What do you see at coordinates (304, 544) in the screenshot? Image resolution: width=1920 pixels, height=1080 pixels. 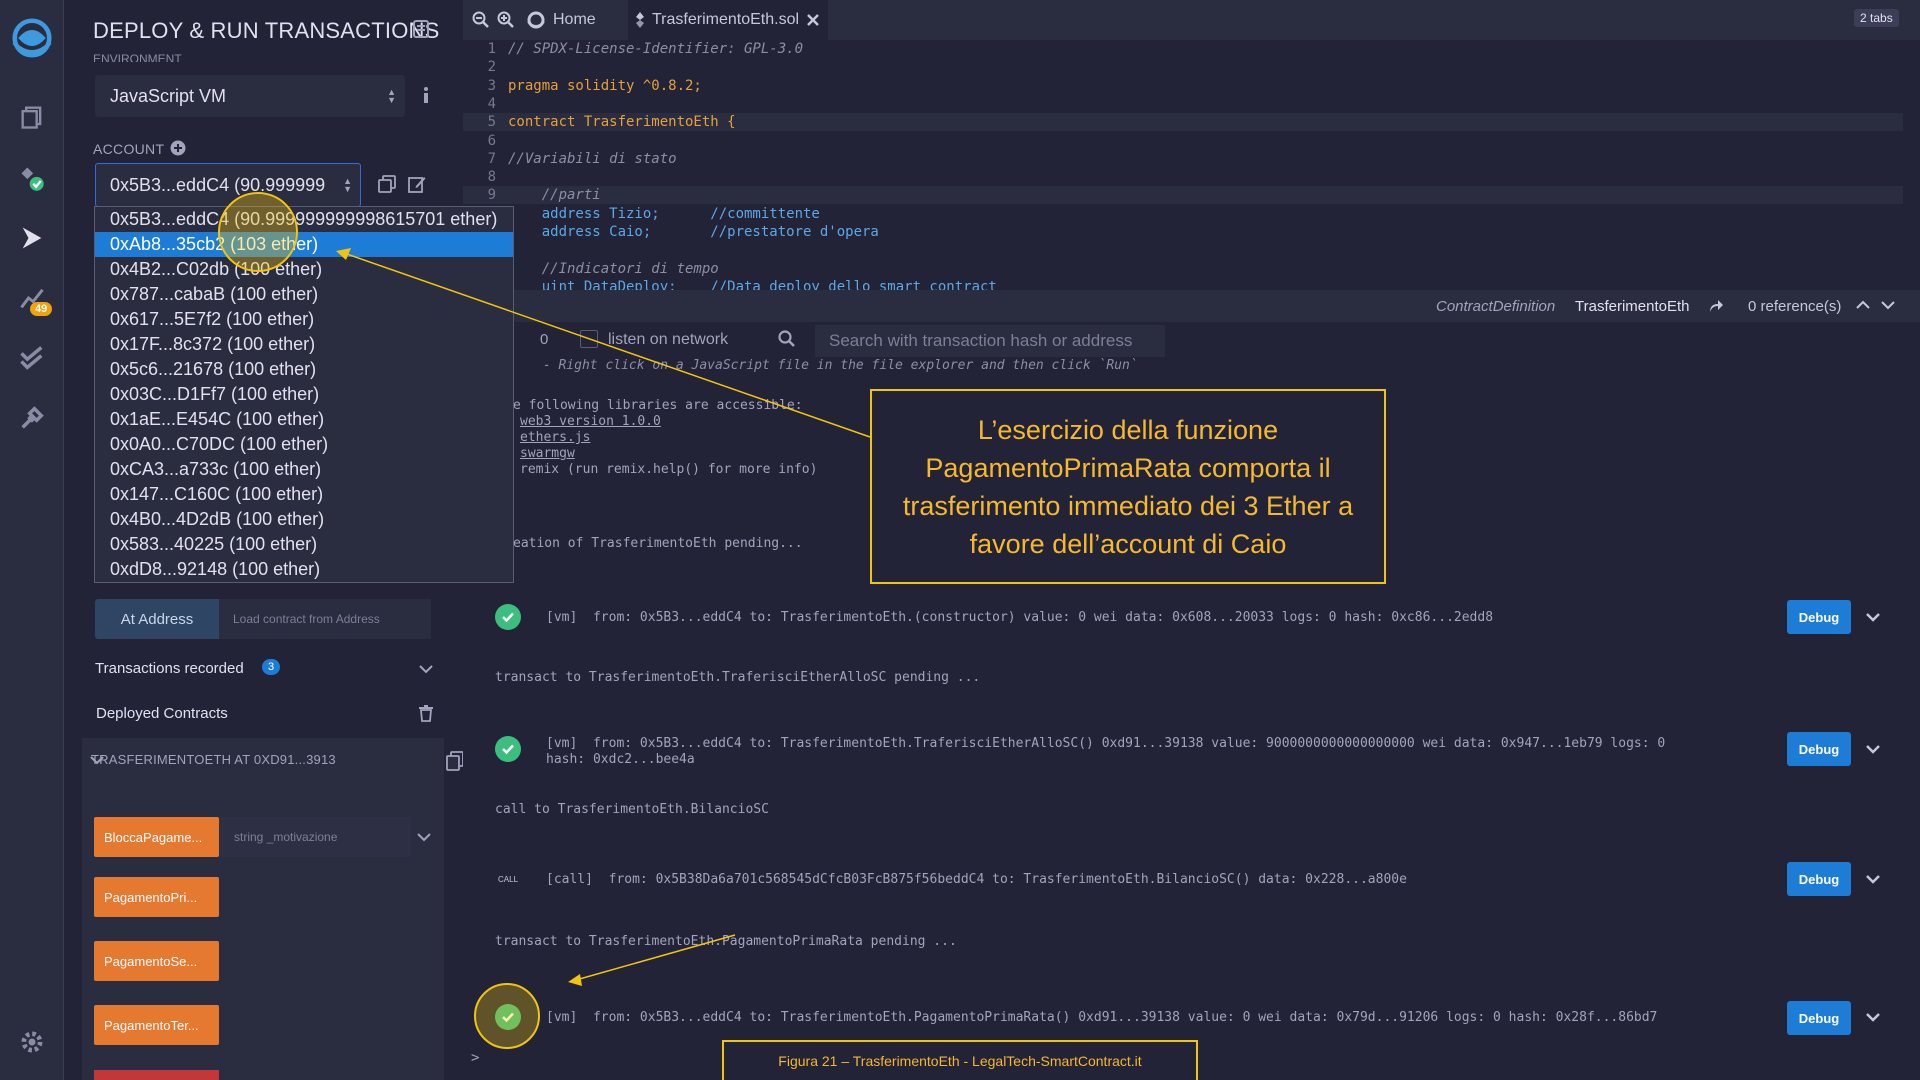 I see `account-option: 0x583...40225 (100 ether)` at bounding box center [304, 544].